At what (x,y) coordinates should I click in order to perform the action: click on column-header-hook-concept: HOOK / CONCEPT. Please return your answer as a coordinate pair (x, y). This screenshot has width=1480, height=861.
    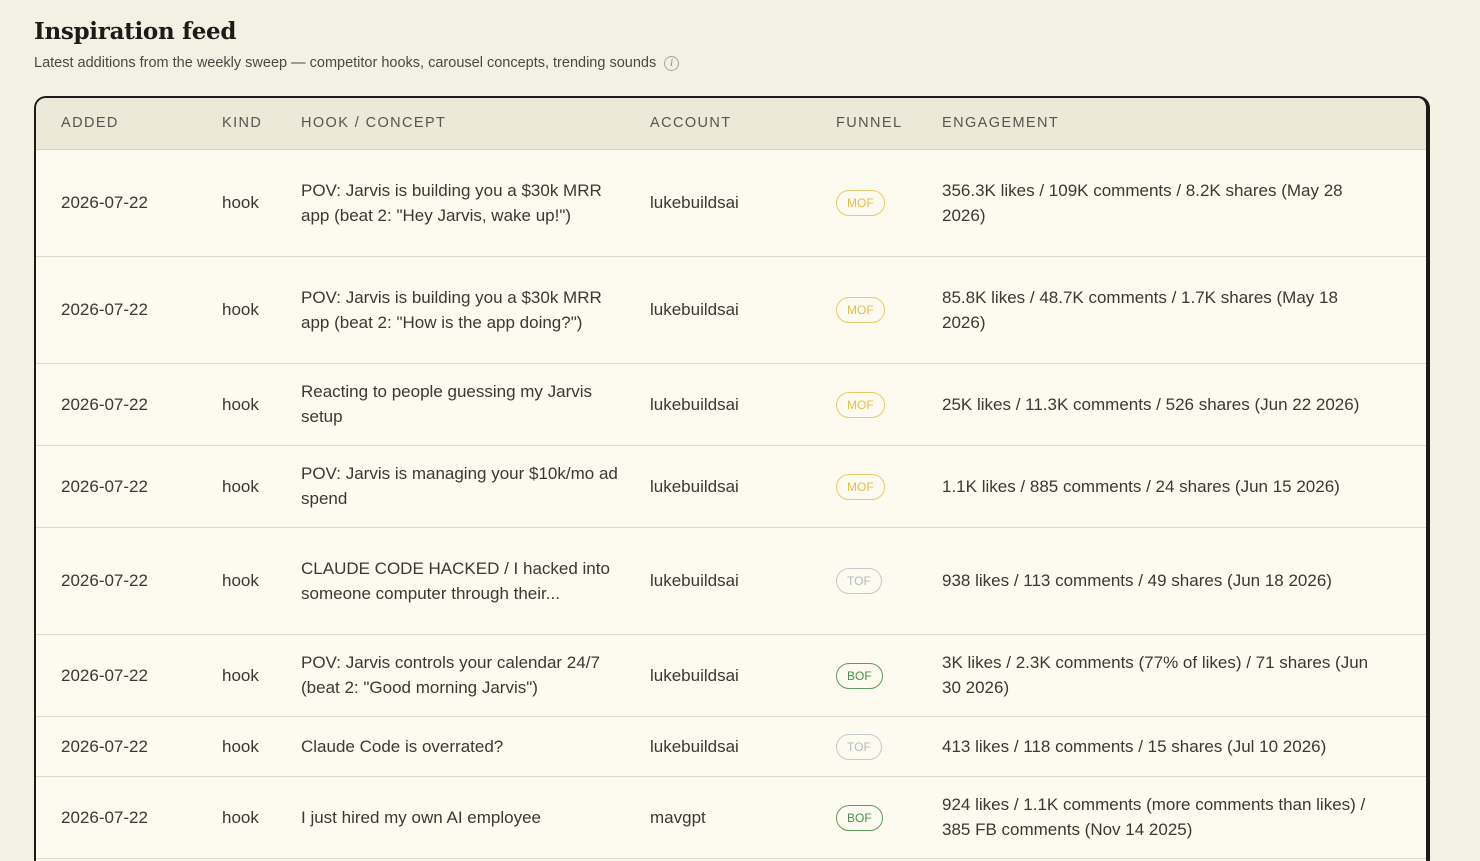
    Looking at the image, I should click on (475, 124).